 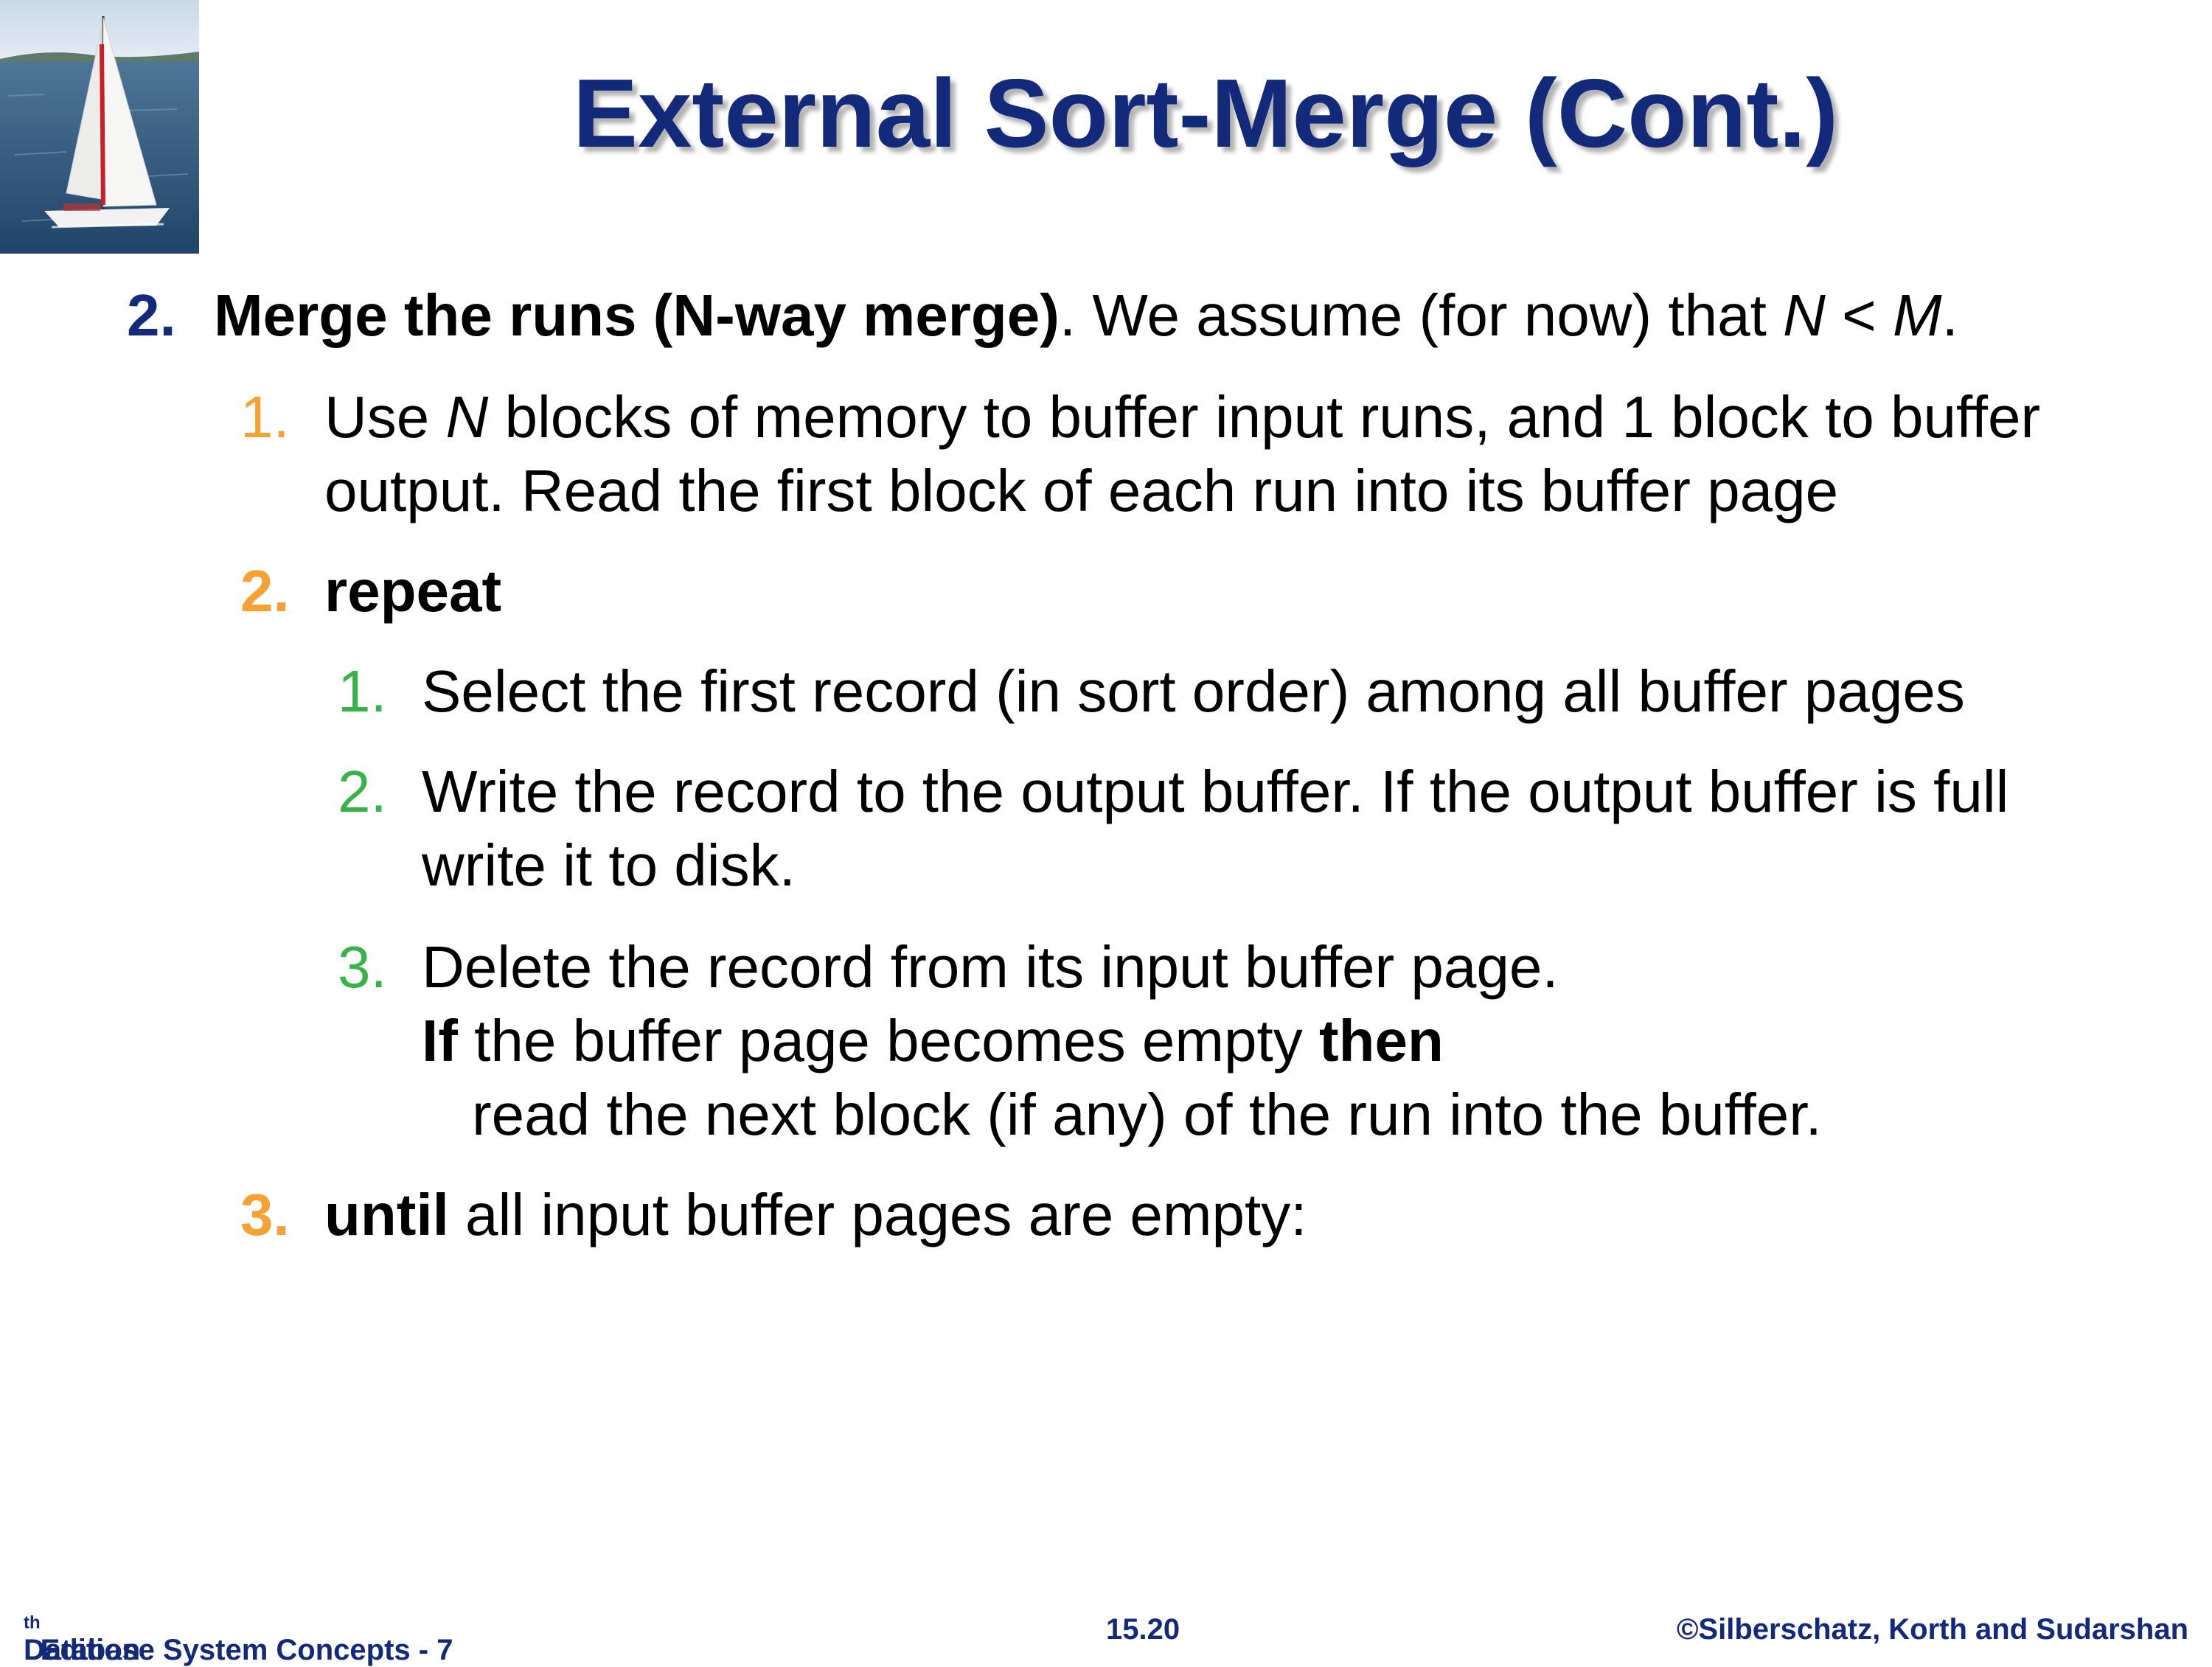 What do you see at coordinates (1932, 1629) in the screenshot?
I see `footer-copyright: ©Silberschatz, Korth and Sudarshan` at bounding box center [1932, 1629].